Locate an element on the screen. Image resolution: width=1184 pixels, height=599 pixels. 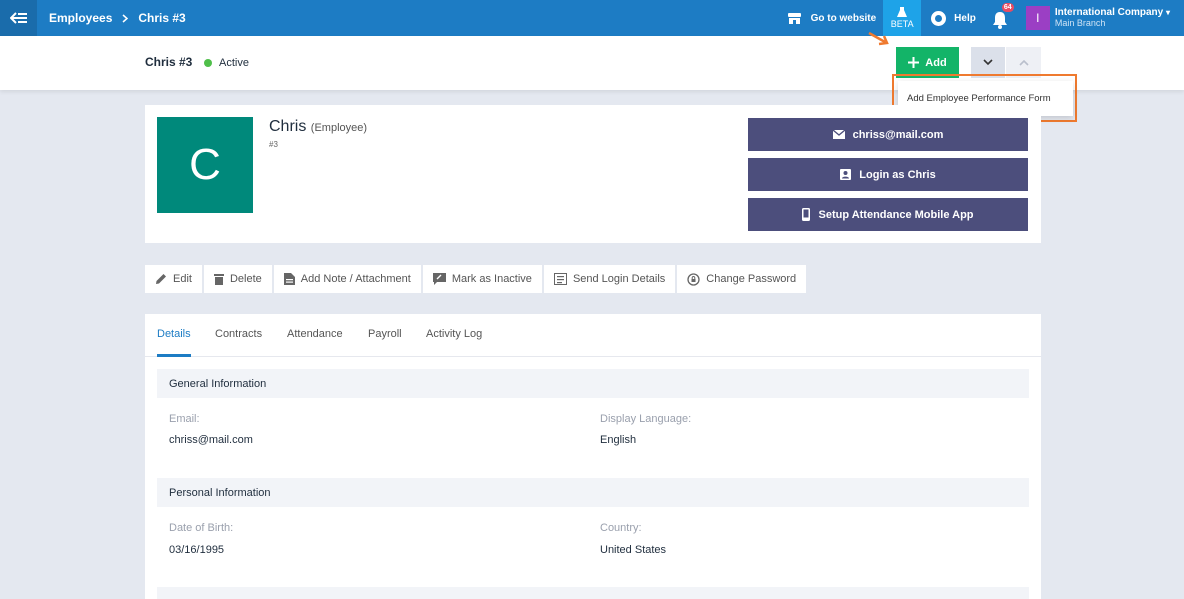
file-icon is located at coordinates (289, 279).